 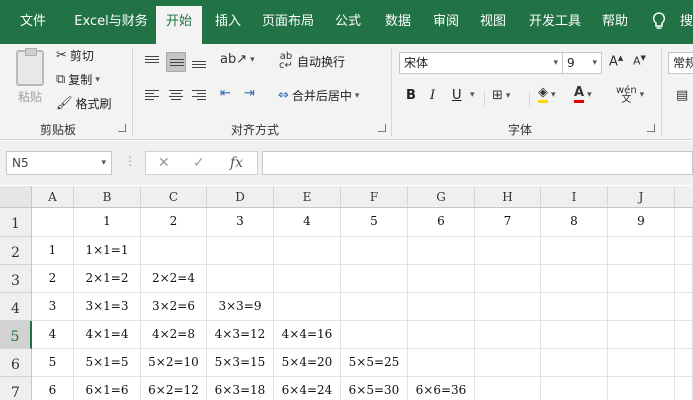 I want to click on font-launcher-icon, so click(x=651, y=128).